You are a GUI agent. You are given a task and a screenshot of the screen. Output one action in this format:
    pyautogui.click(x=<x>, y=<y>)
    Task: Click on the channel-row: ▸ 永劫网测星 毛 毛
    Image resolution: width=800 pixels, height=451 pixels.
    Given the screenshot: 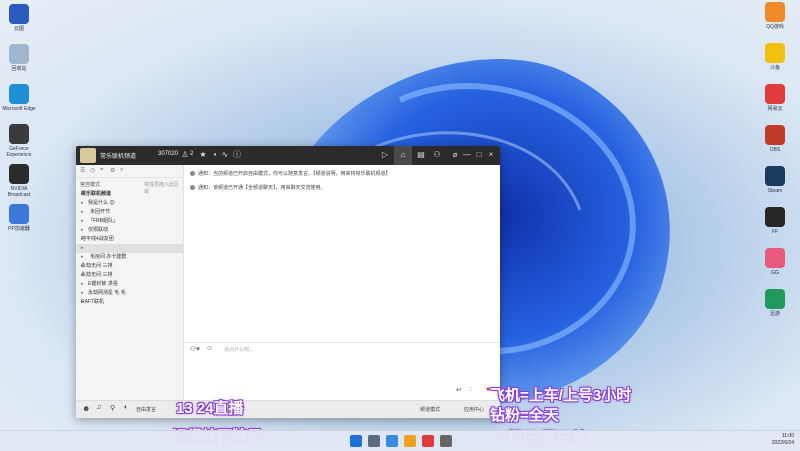 What is the action you would take?
    pyautogui.click(x=129, y=293)
    